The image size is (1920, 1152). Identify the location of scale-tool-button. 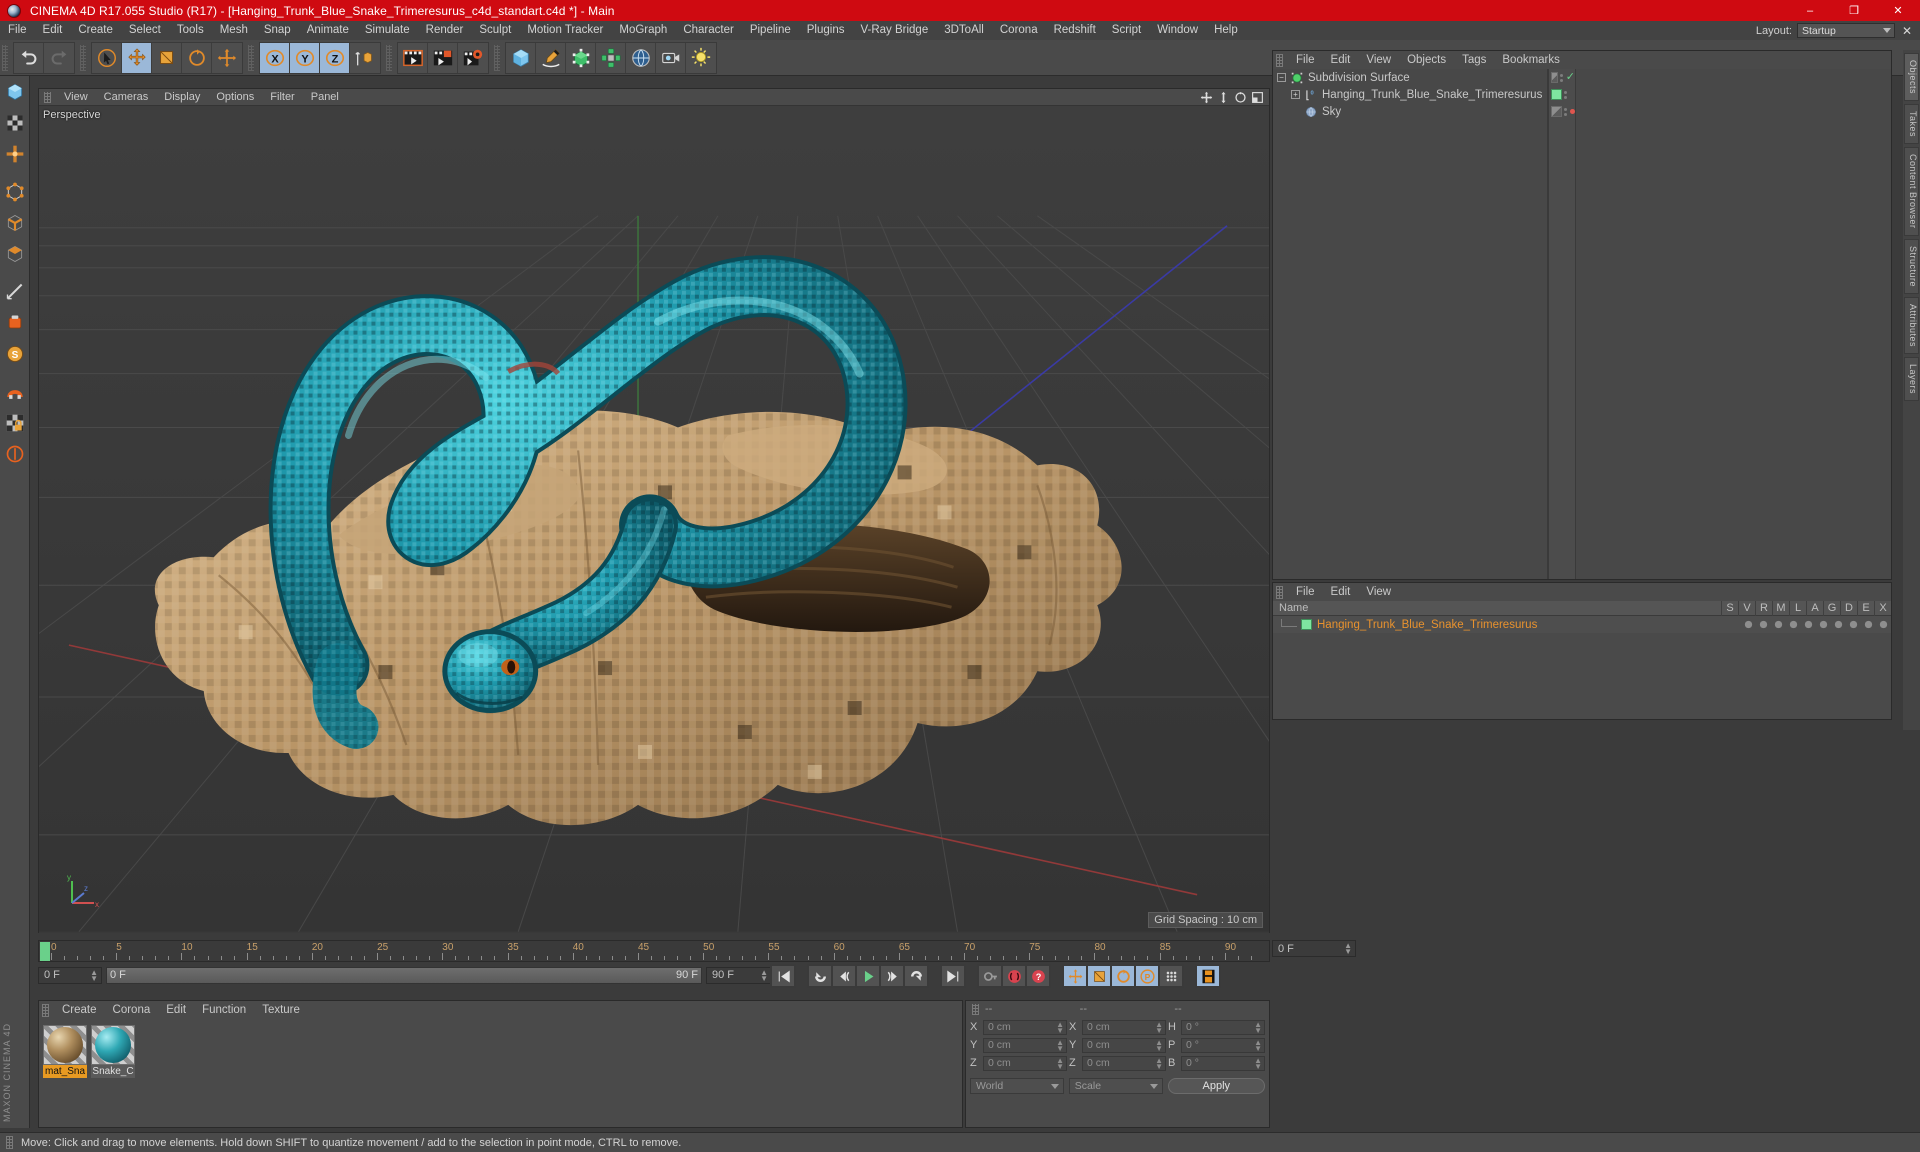
(167, 57).